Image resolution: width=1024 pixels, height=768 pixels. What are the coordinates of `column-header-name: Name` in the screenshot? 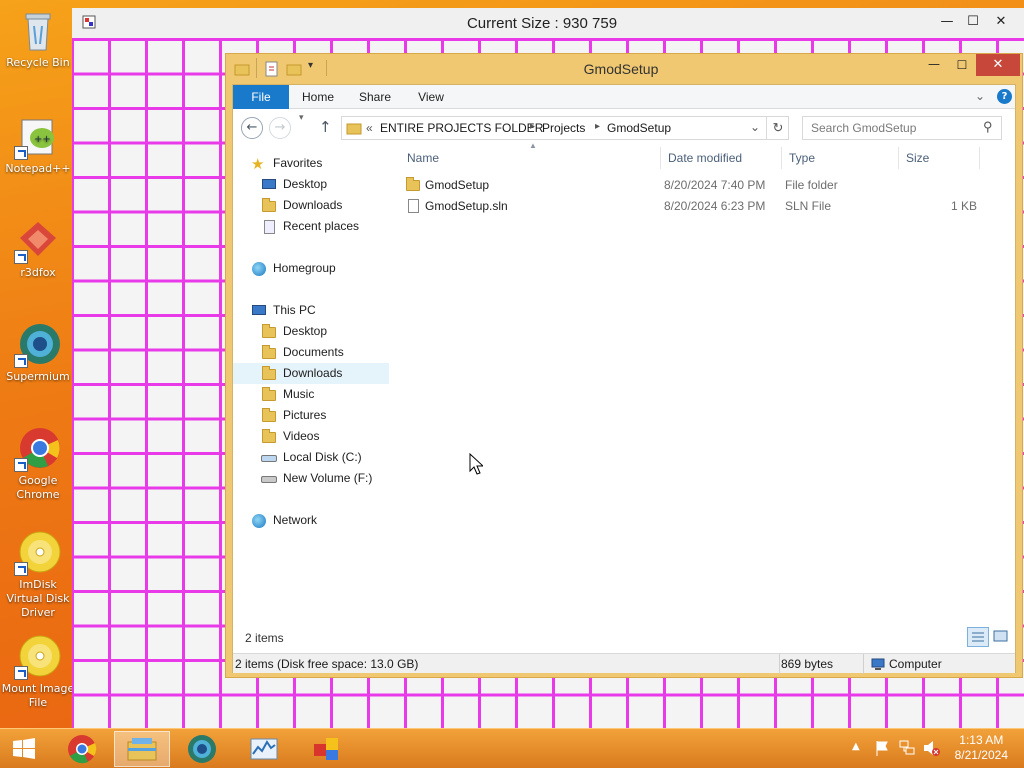 It's located at (531, 158).